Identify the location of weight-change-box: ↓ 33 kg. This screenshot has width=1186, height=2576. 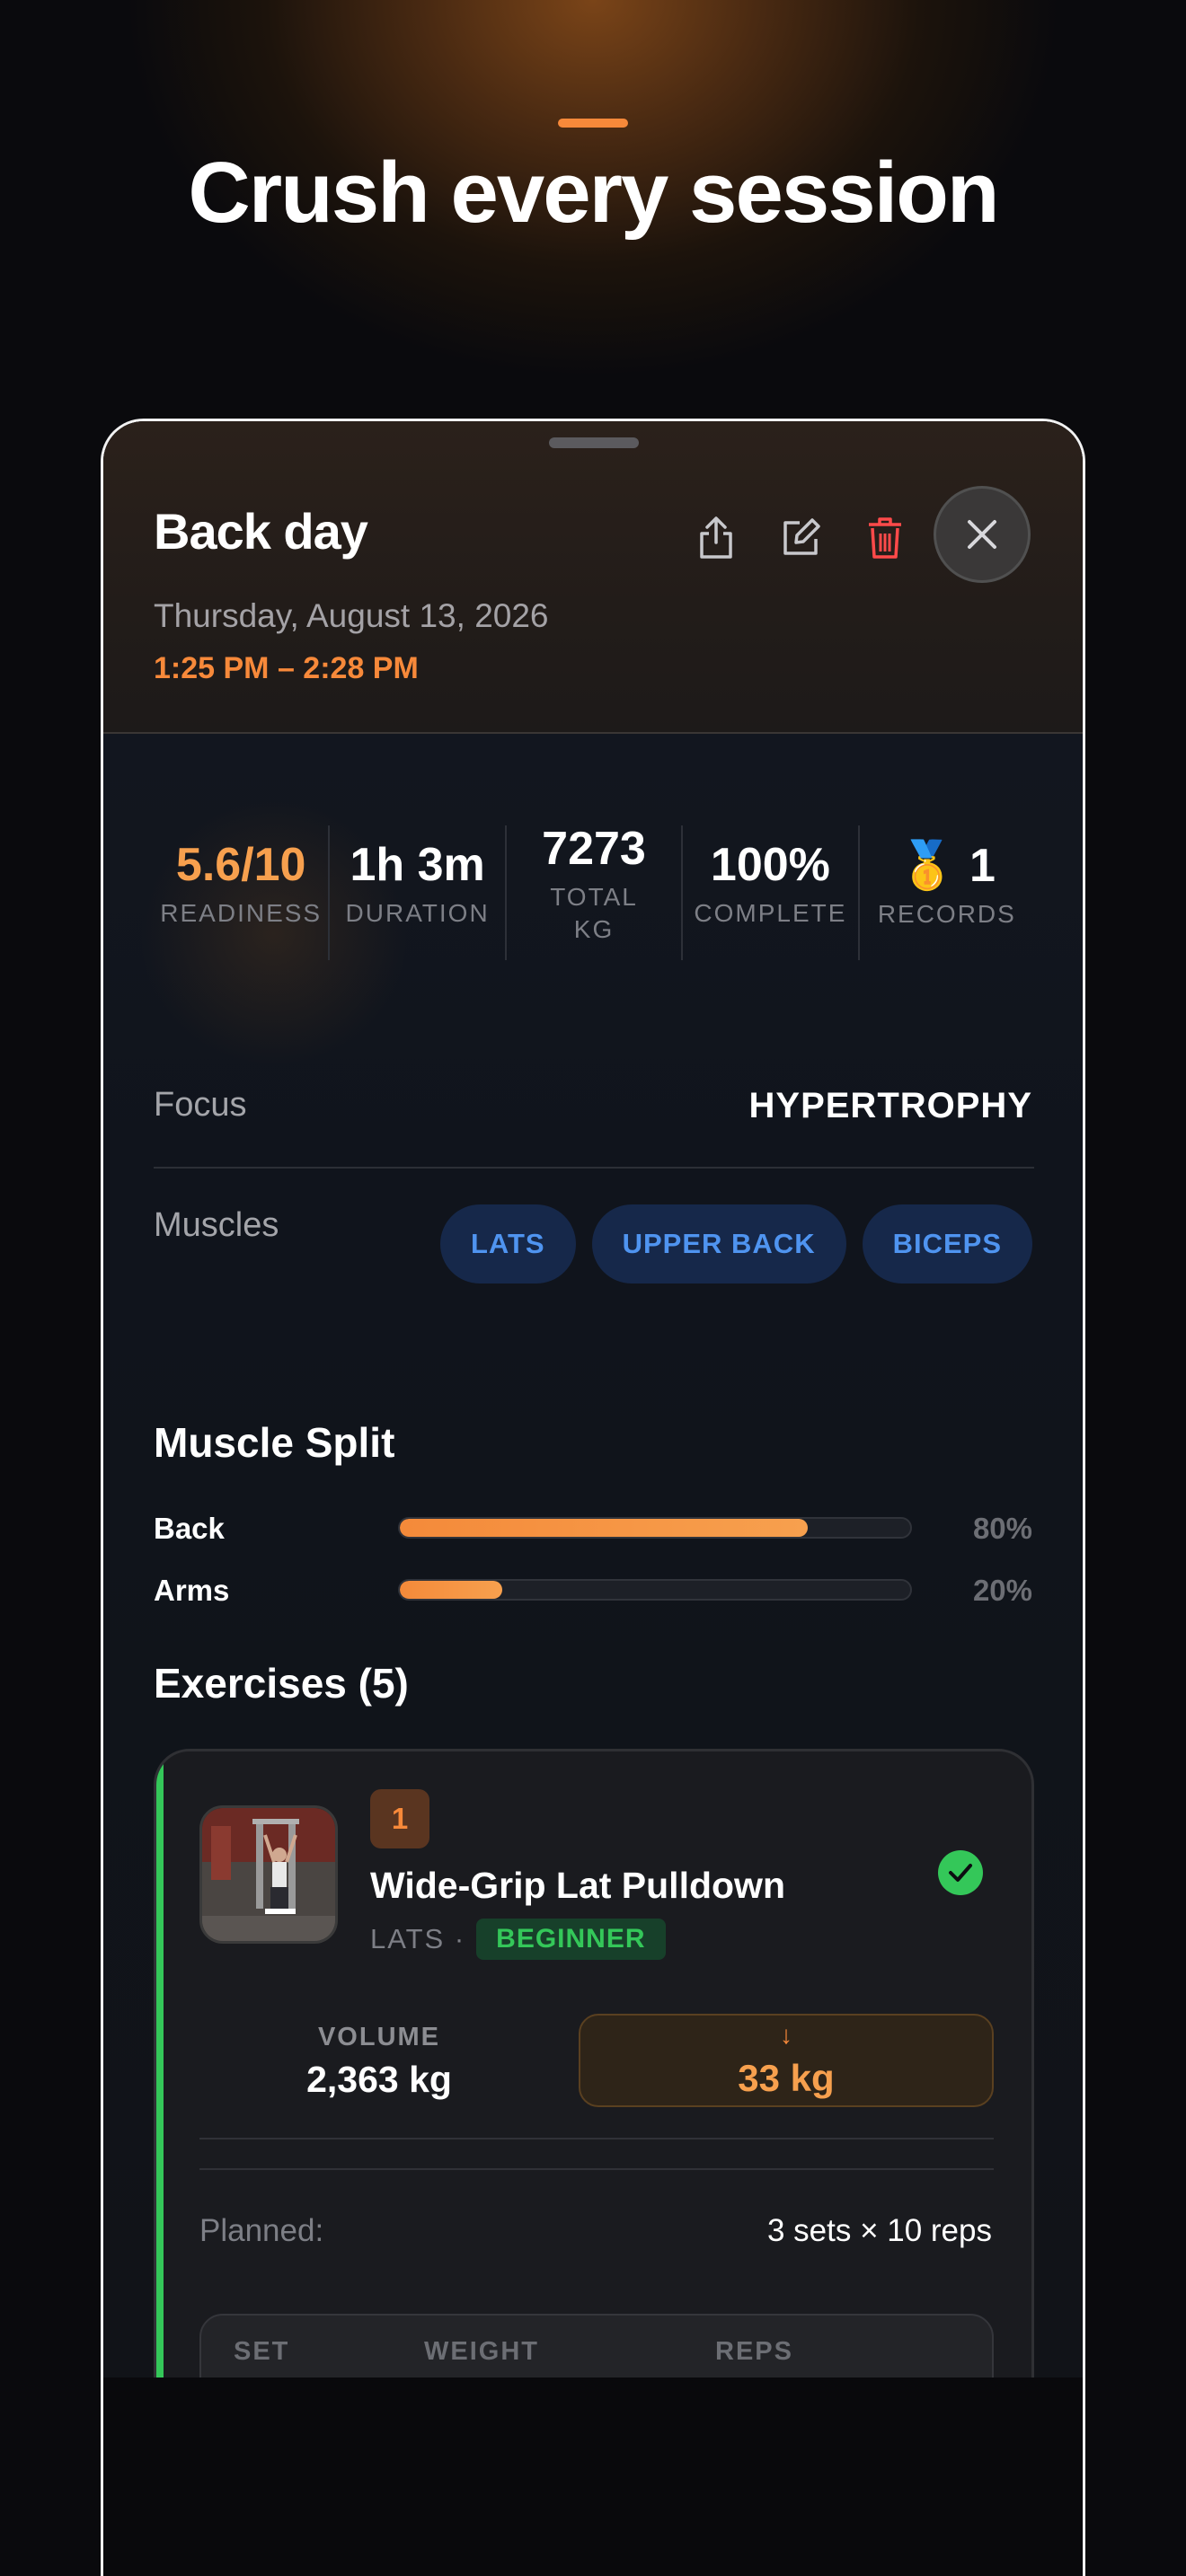
(786, 2060).